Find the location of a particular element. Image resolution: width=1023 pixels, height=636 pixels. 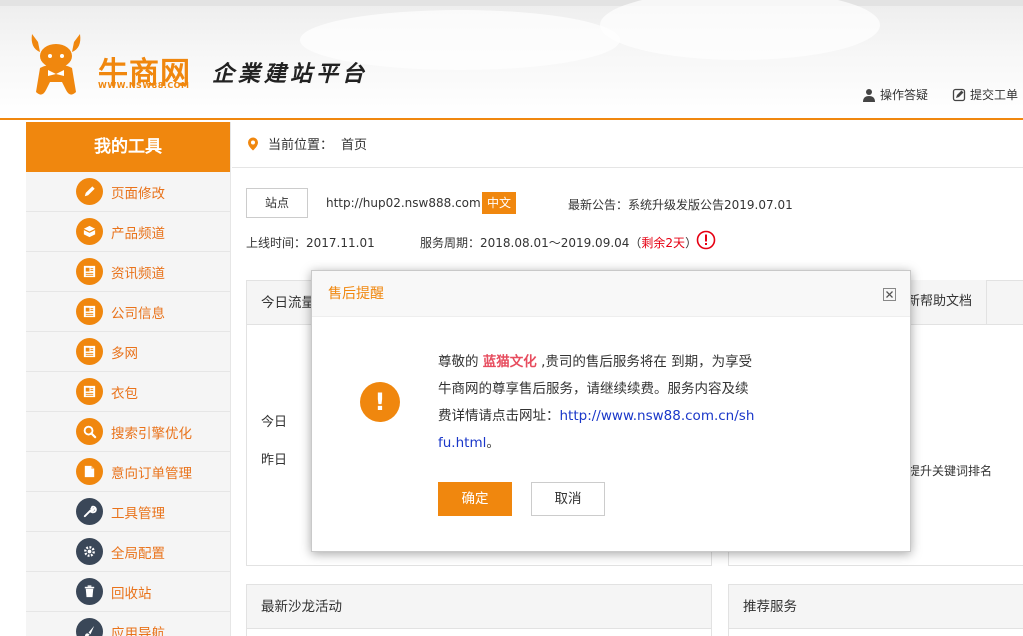

trash-icon is located at coordinates (89, 591).